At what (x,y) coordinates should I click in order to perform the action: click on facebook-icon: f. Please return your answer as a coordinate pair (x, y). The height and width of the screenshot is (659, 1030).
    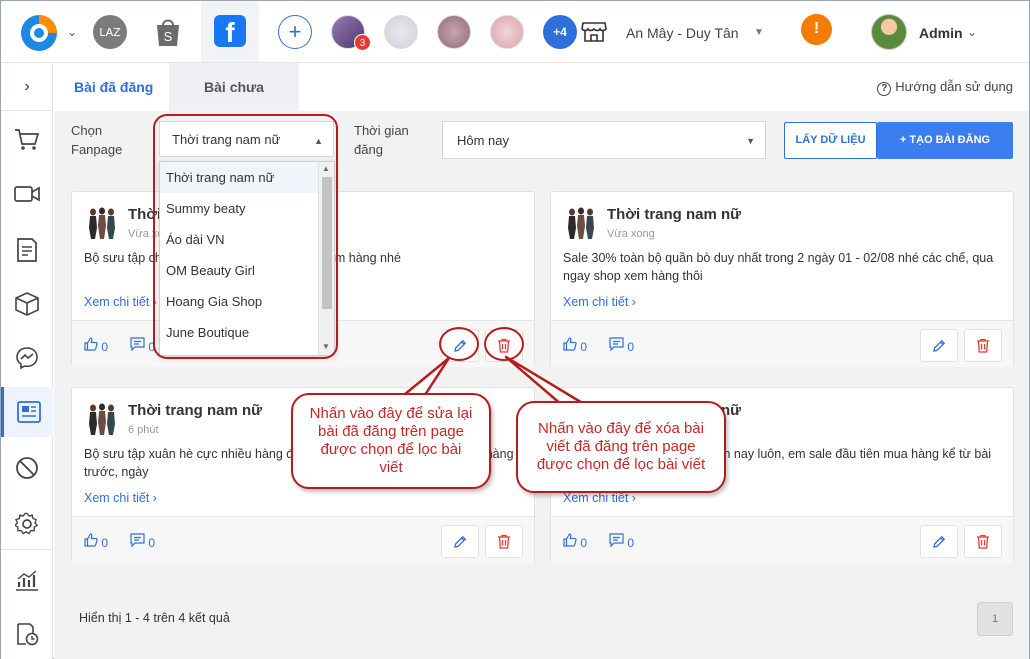
    Looking at the image, I should click on (230, 31).